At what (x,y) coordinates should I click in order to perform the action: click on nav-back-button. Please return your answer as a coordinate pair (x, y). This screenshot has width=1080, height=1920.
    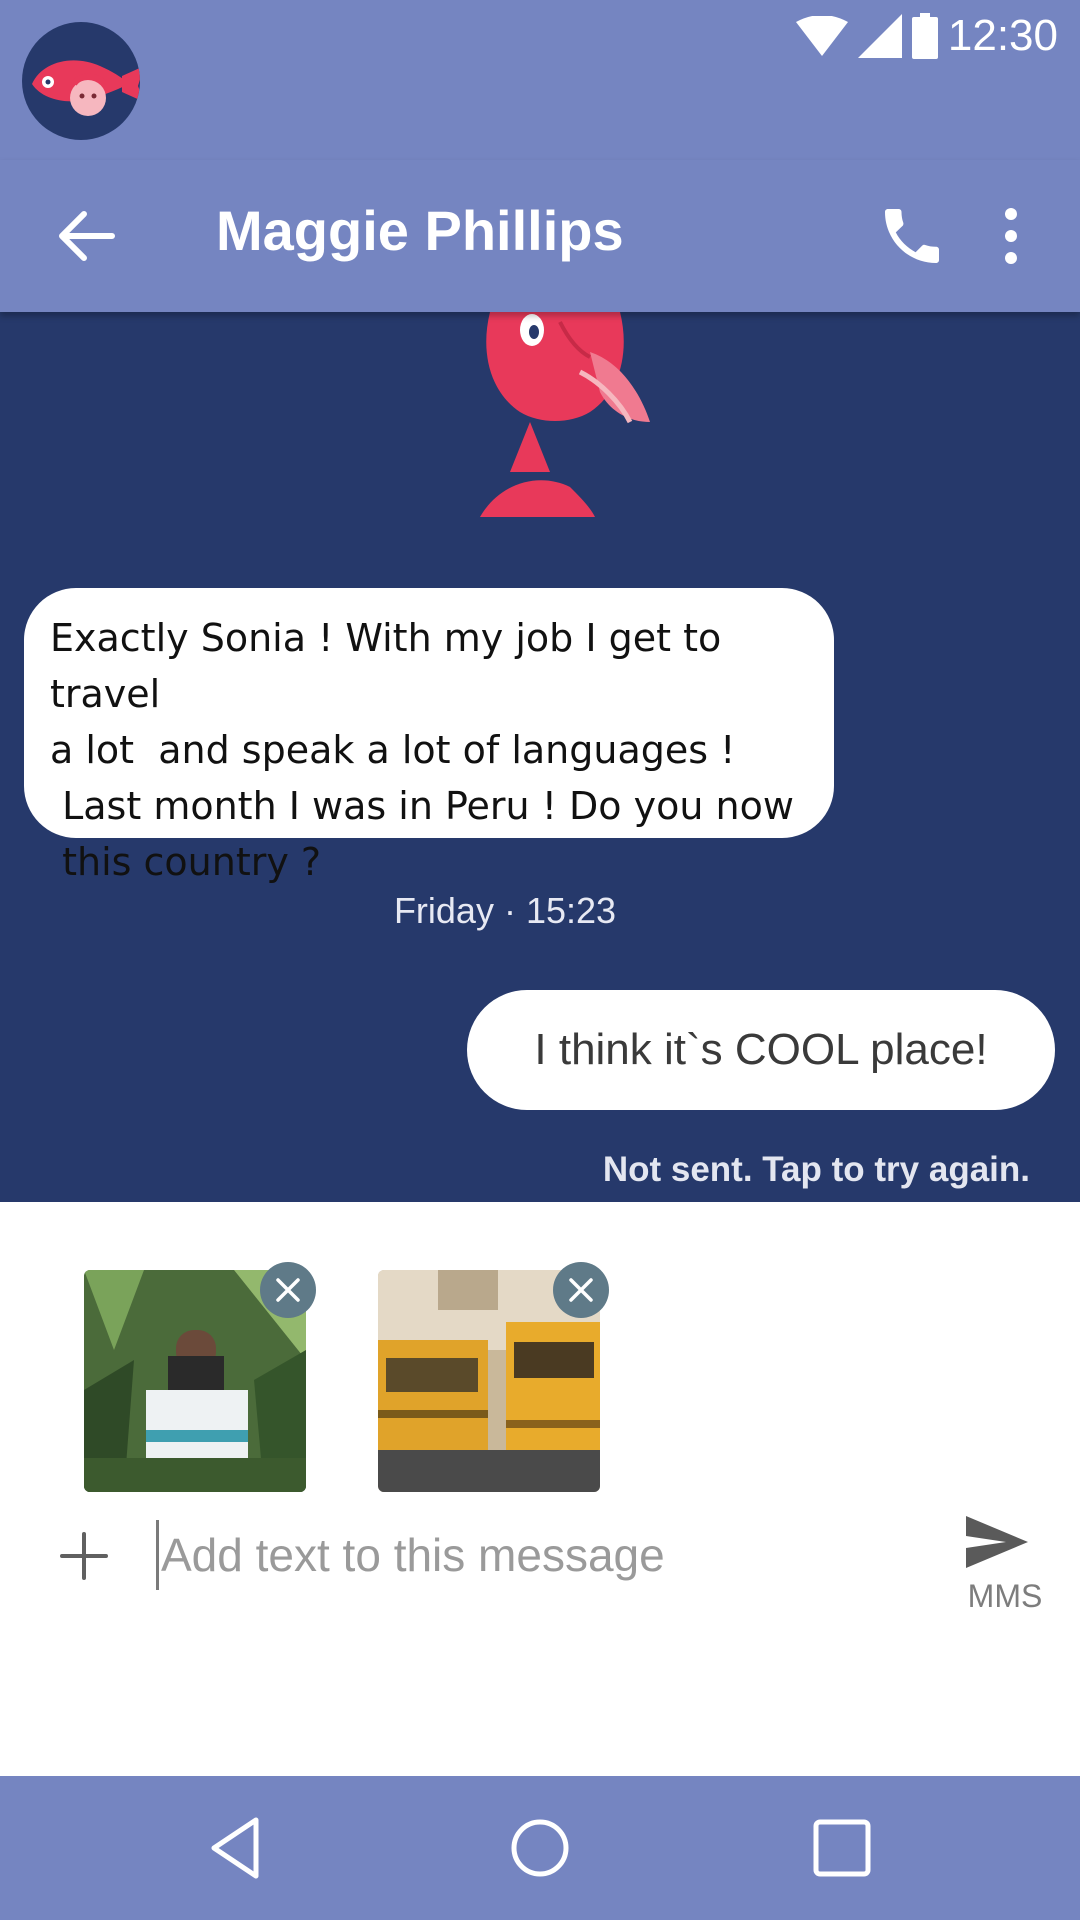
    Looking at the image, I should click on (236, 1848).